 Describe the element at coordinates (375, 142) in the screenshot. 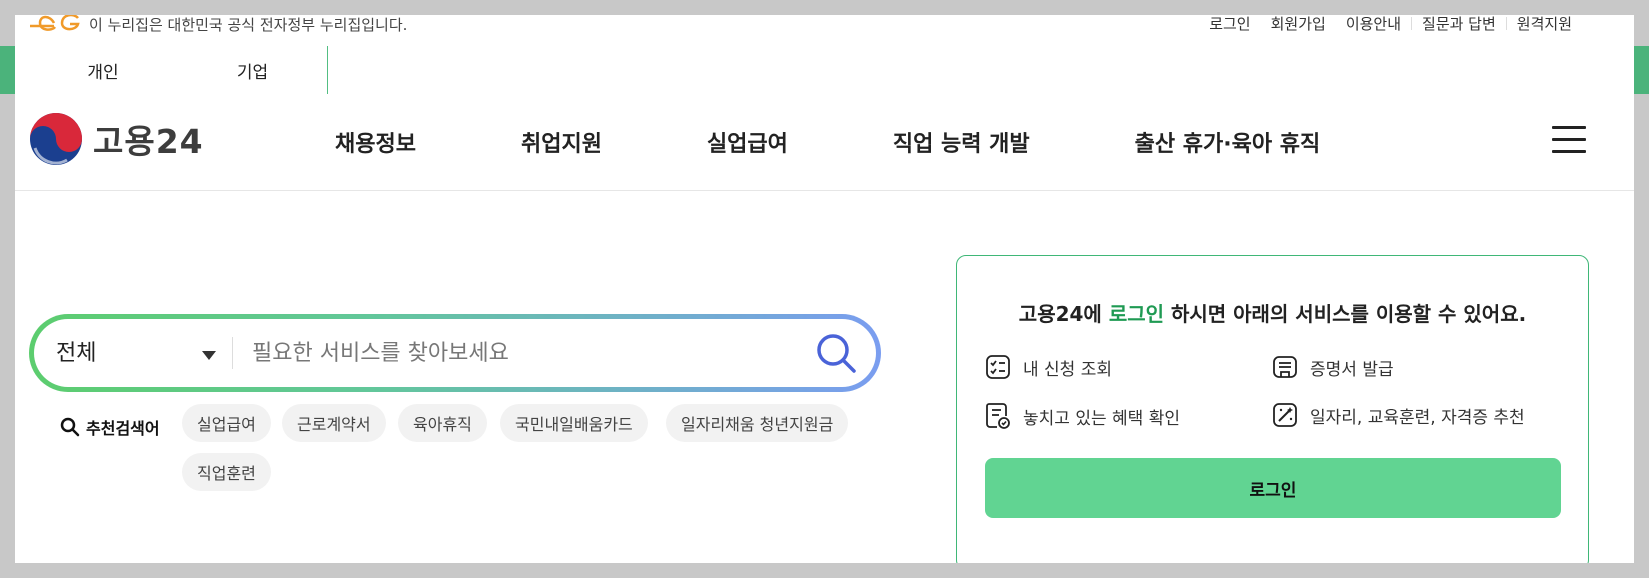

I see `nav-job-info: 채용정보` at that location.